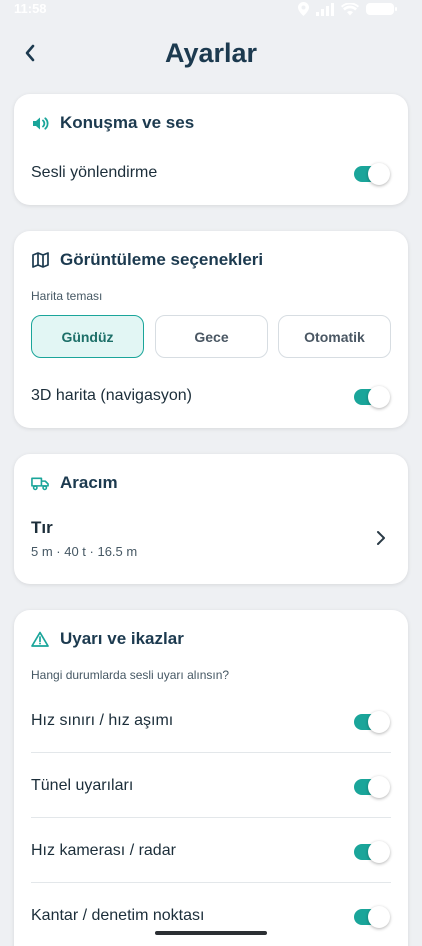  Describe the element at coordinates (211, 336) in the screenshot. I see `theme-night-button: Gece` at that location.